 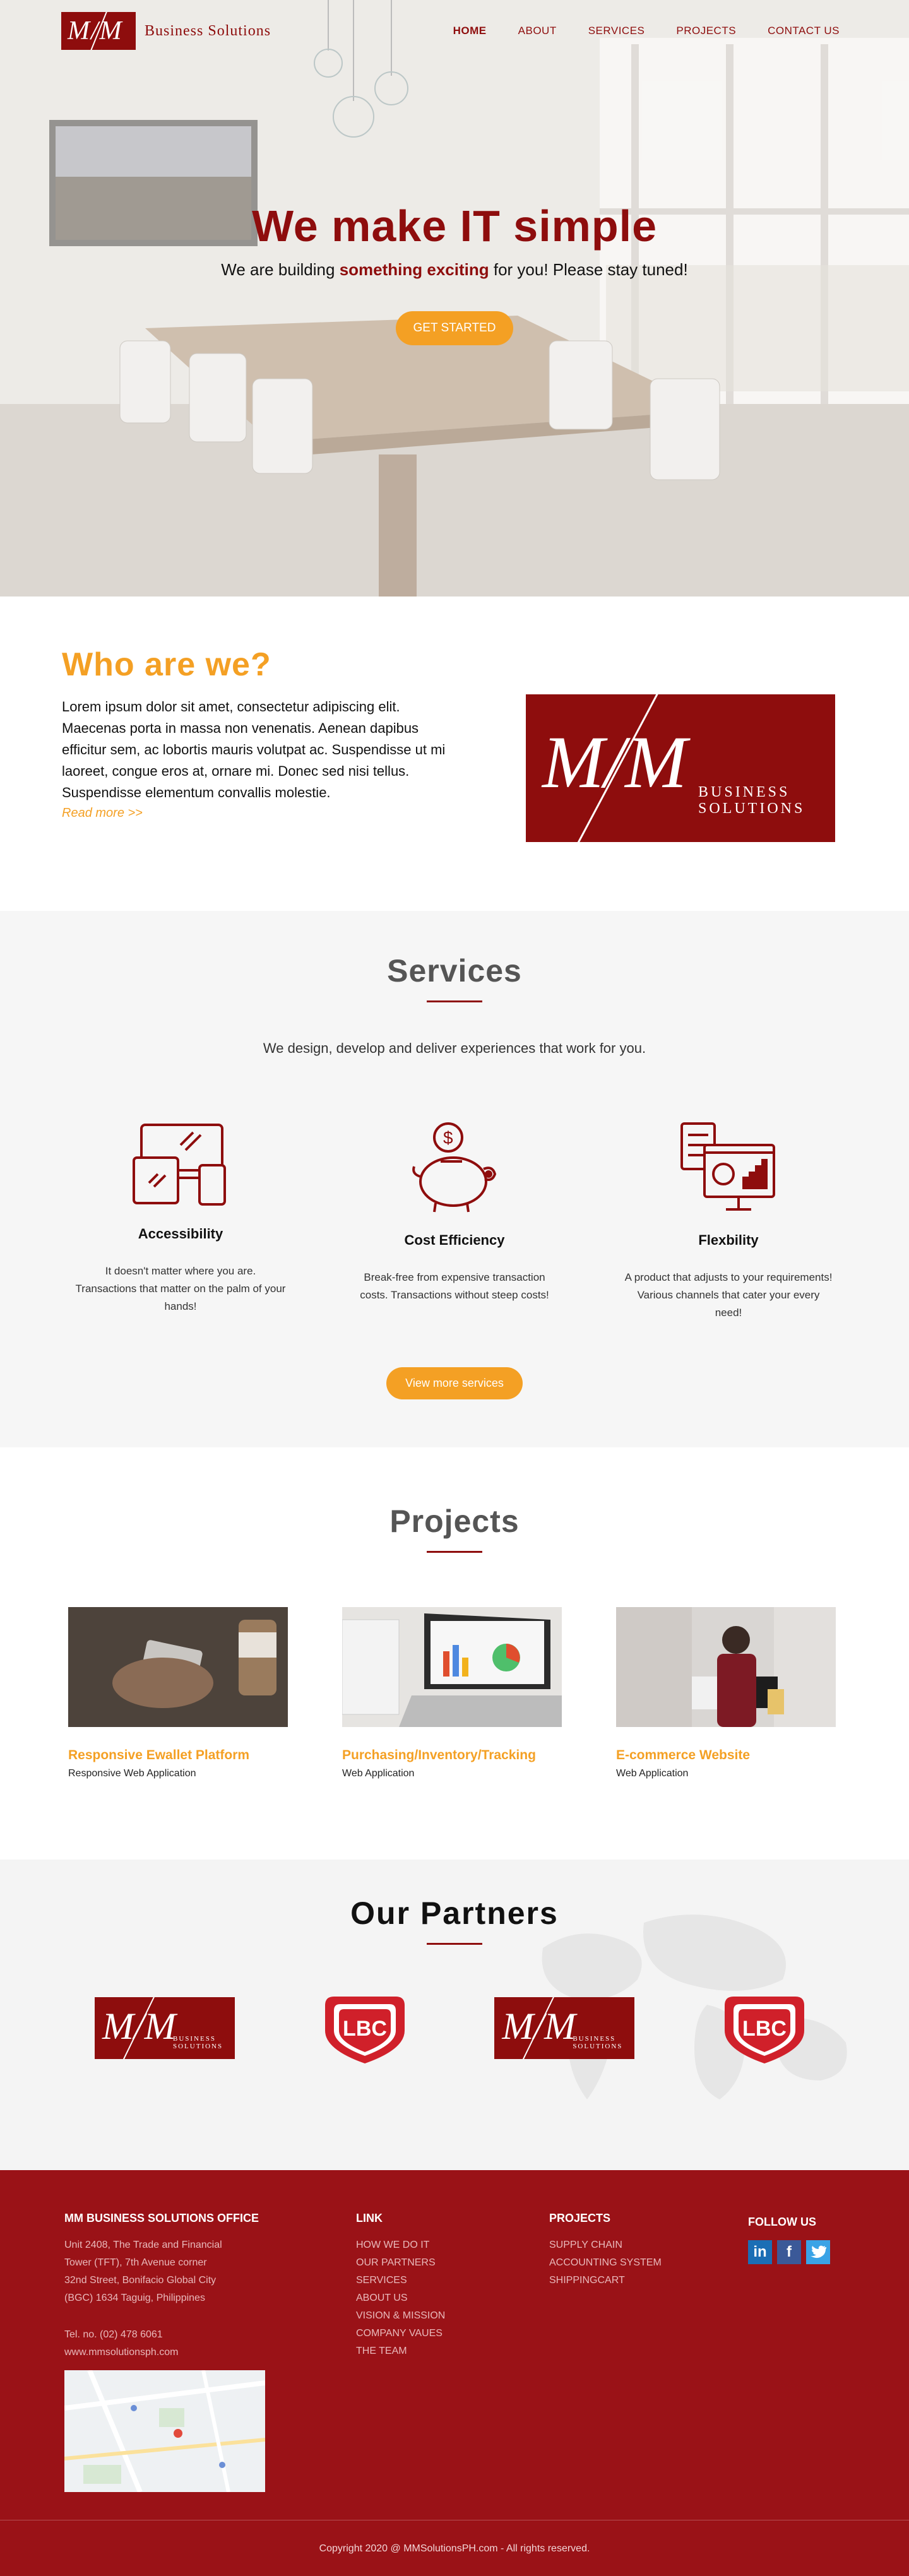 I want to click on footer-project-accounting: ACCOUNTING SYSTEM, so click(x=648, y=2263).